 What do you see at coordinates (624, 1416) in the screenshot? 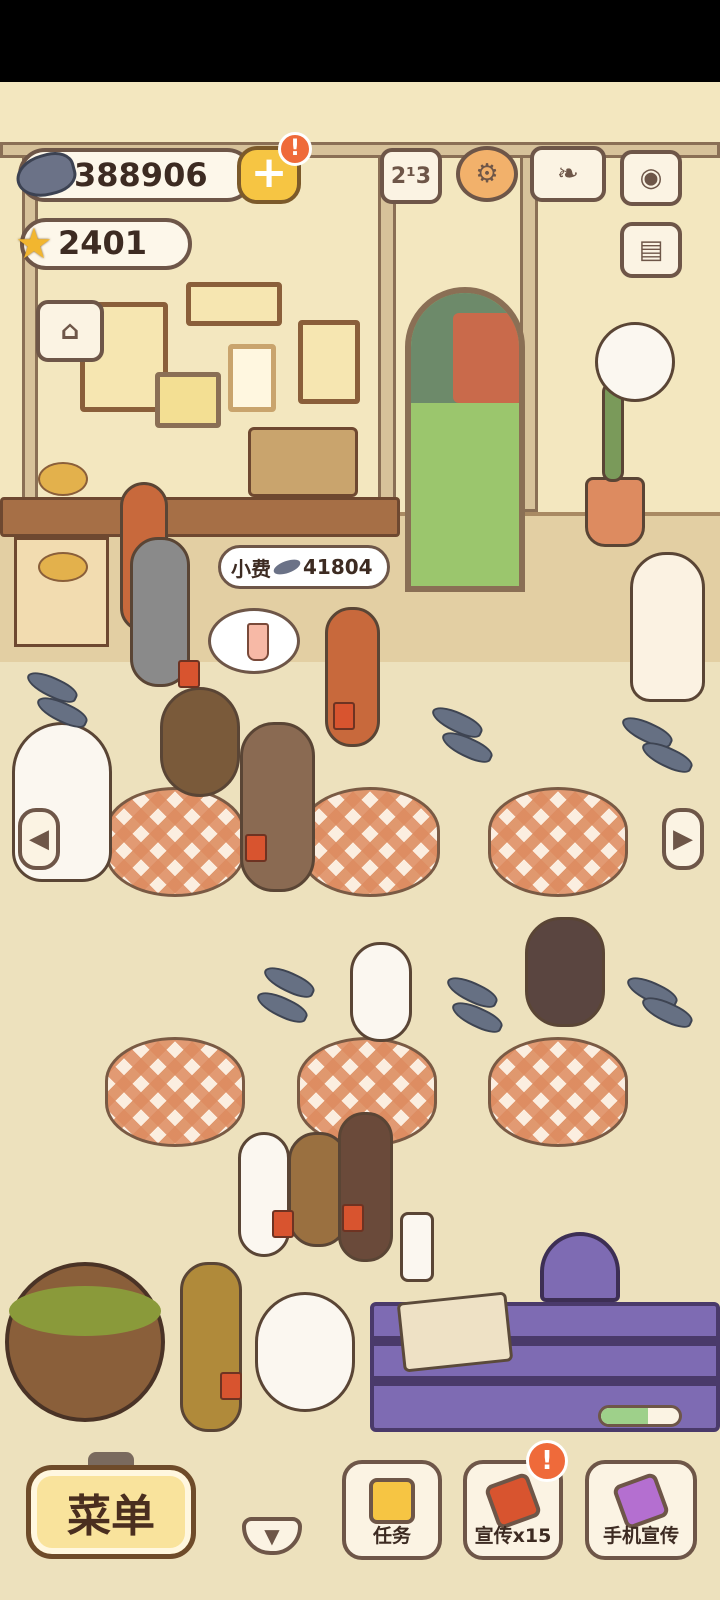
I see `phone-promote-progress-fill` at bounding box center [624, 1416].